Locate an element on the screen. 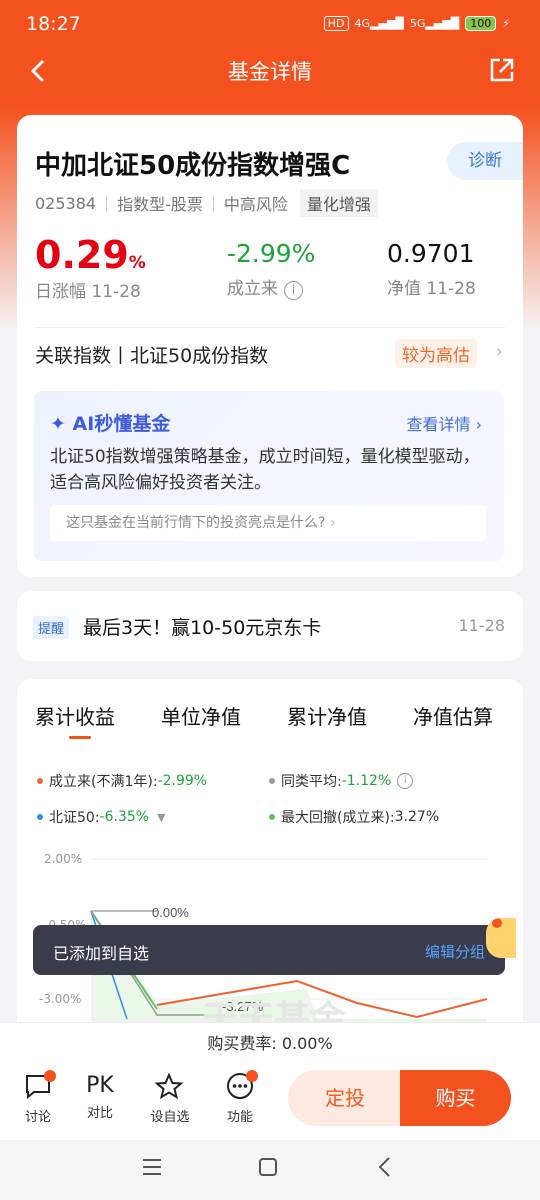  system-nav-bar is located at coordinates (270, 1170).